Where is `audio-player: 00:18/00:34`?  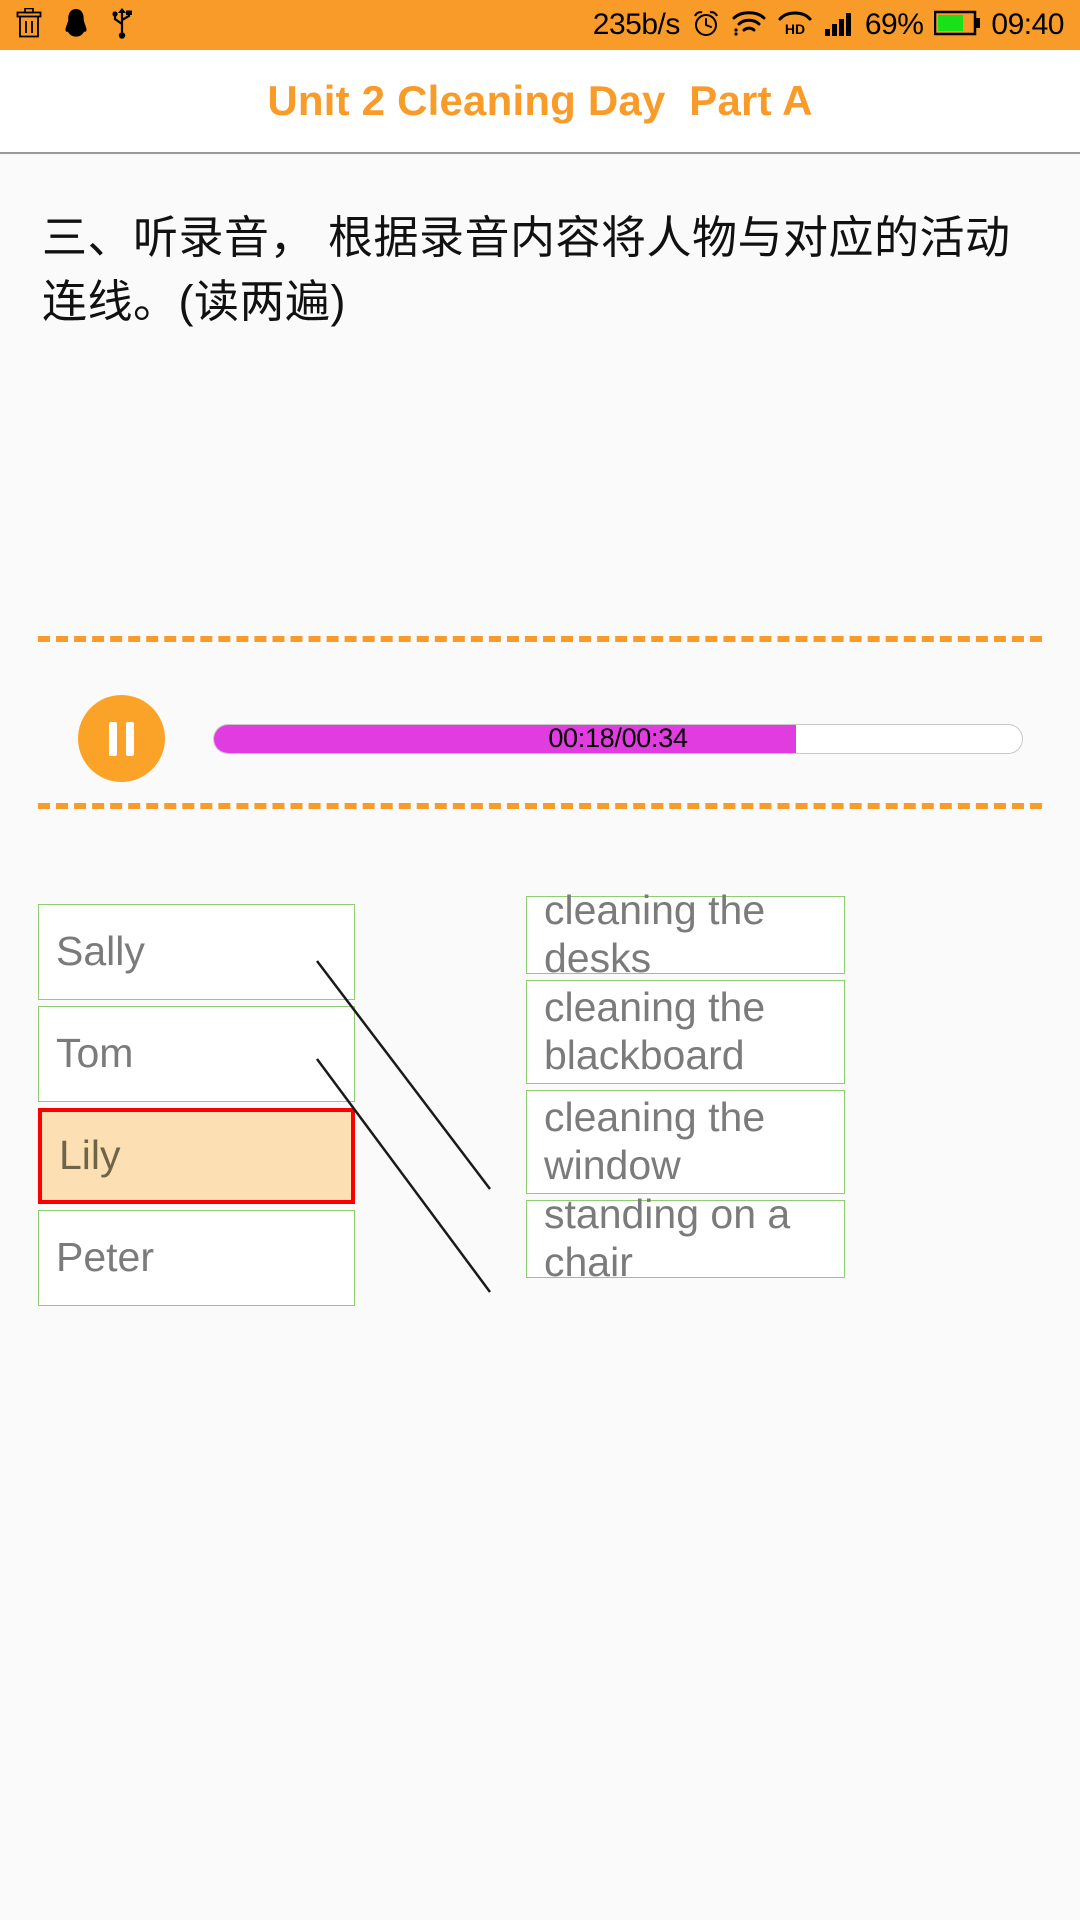
audio-player: 00:18/00:34 is located at coordinates (540, 738).